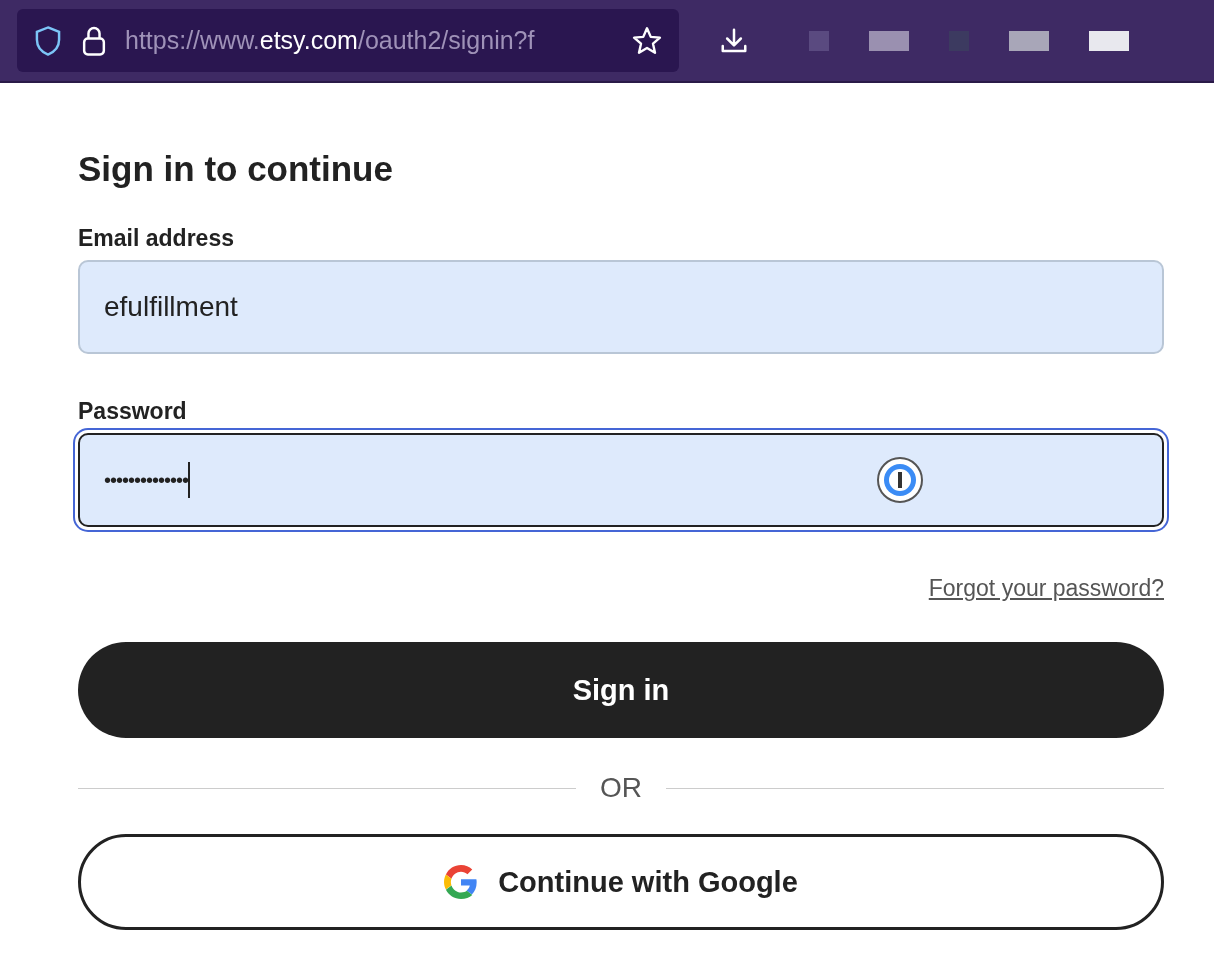 The width and height of the screenshot is (1214, 972). Describe the element at coordinates (621, 690) in the screenshot. I see `sign-in-button: Sign in` at that location.